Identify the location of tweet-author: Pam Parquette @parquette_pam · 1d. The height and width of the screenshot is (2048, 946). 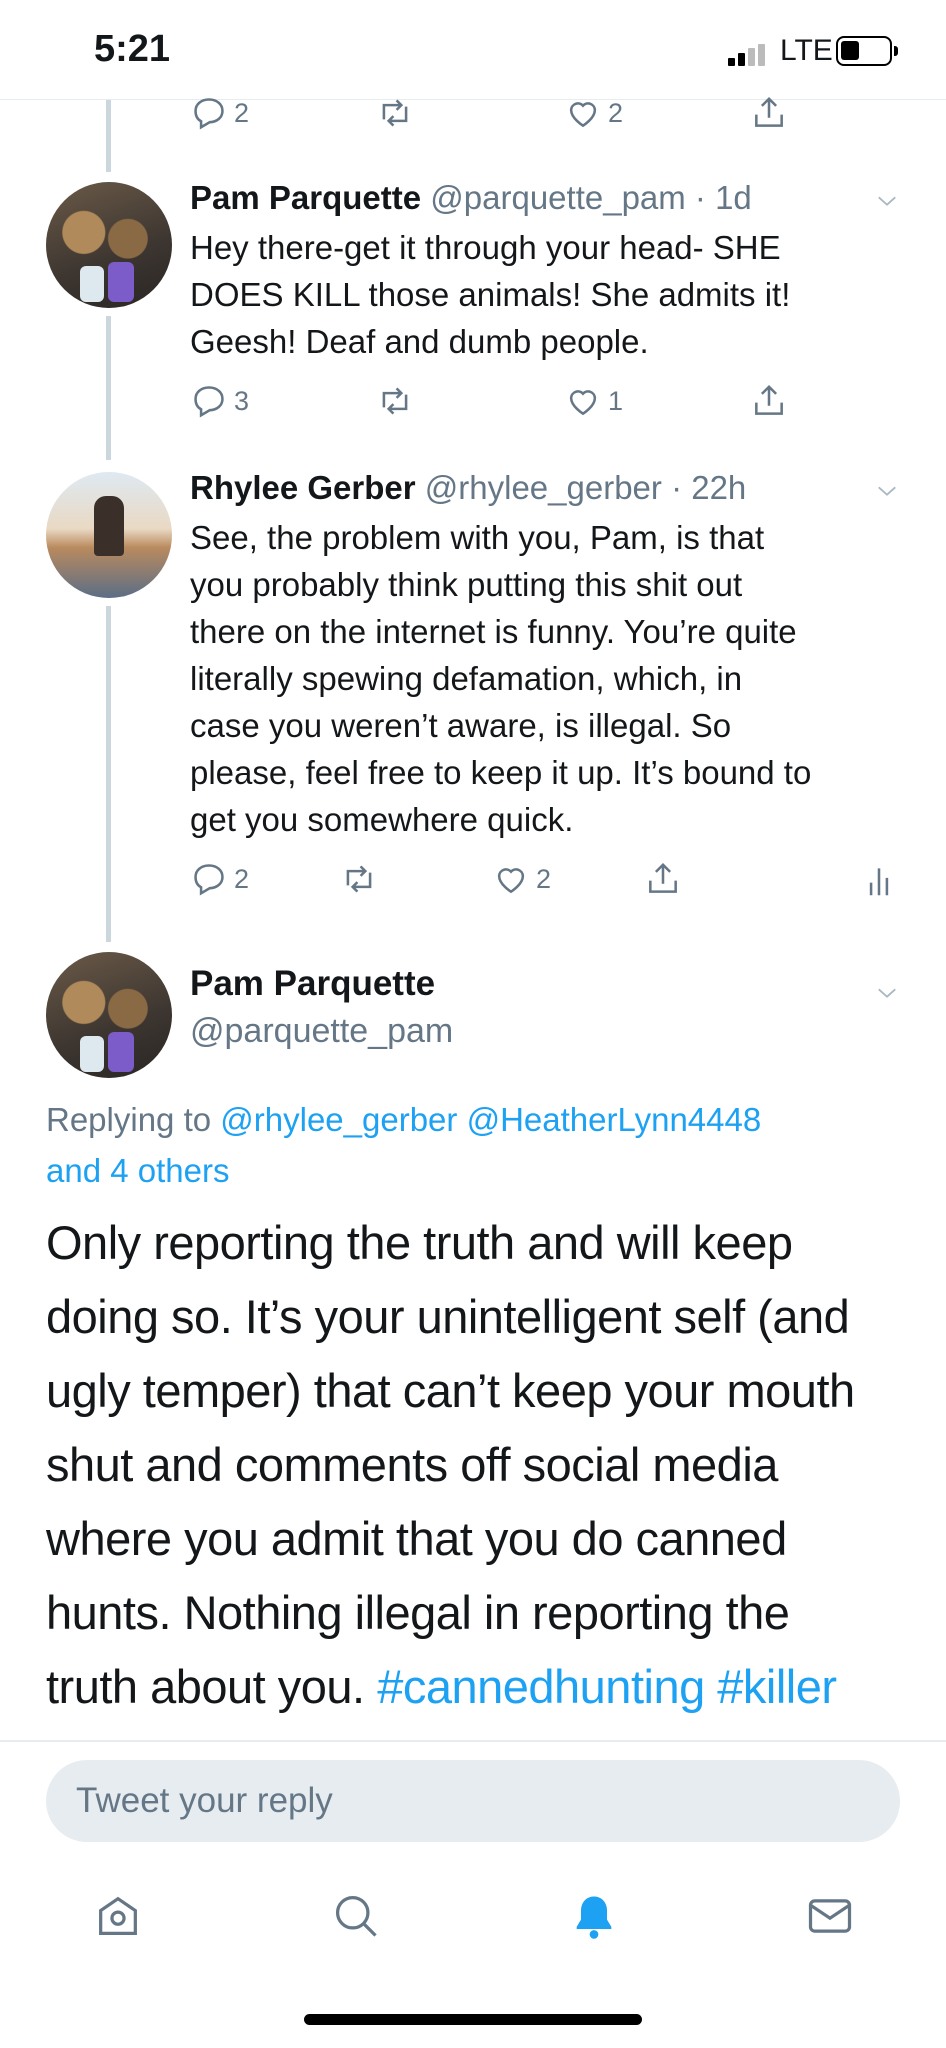
(471, 198).